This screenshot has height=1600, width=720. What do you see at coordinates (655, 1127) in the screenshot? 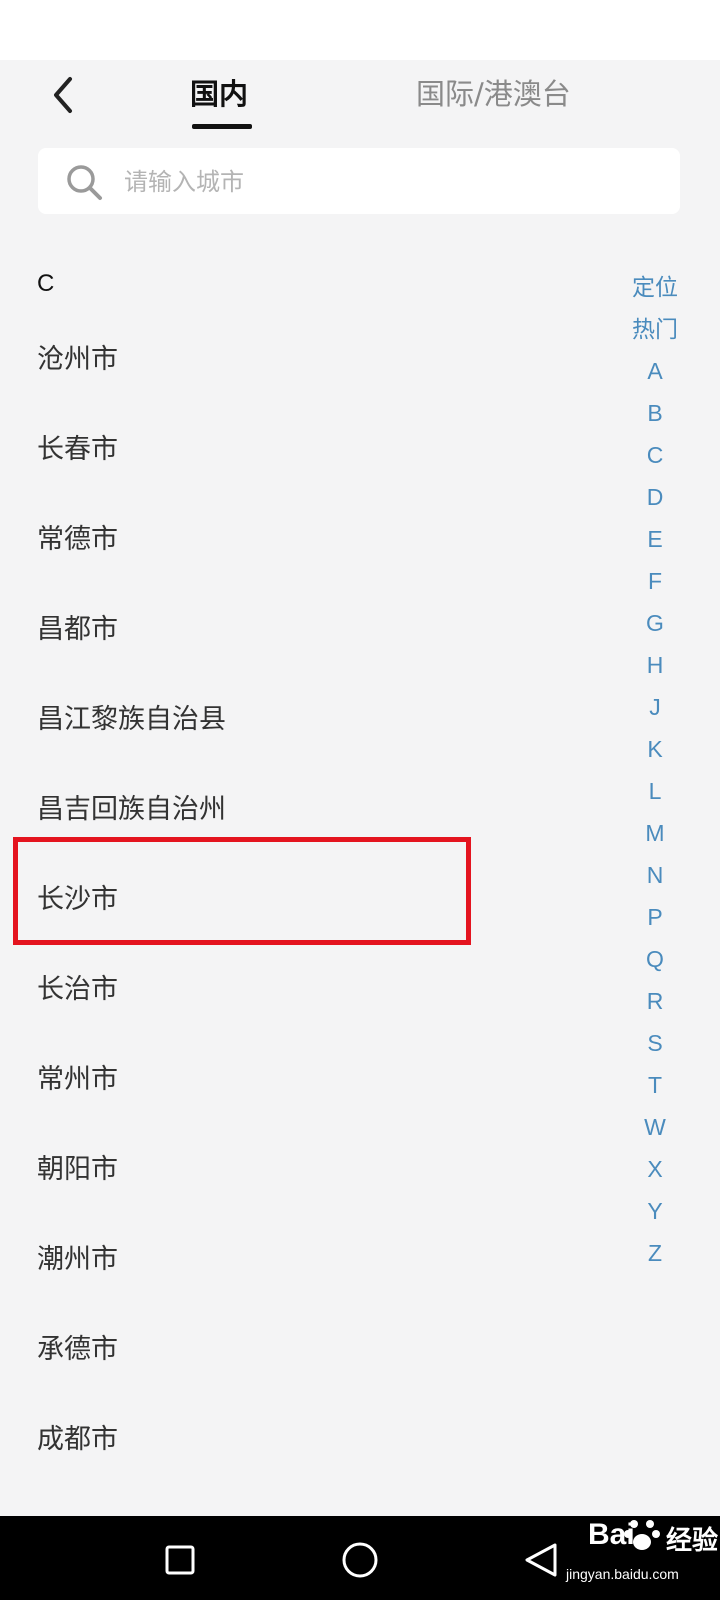
I see `index-letter: W` at bounding box center [655, 1127].